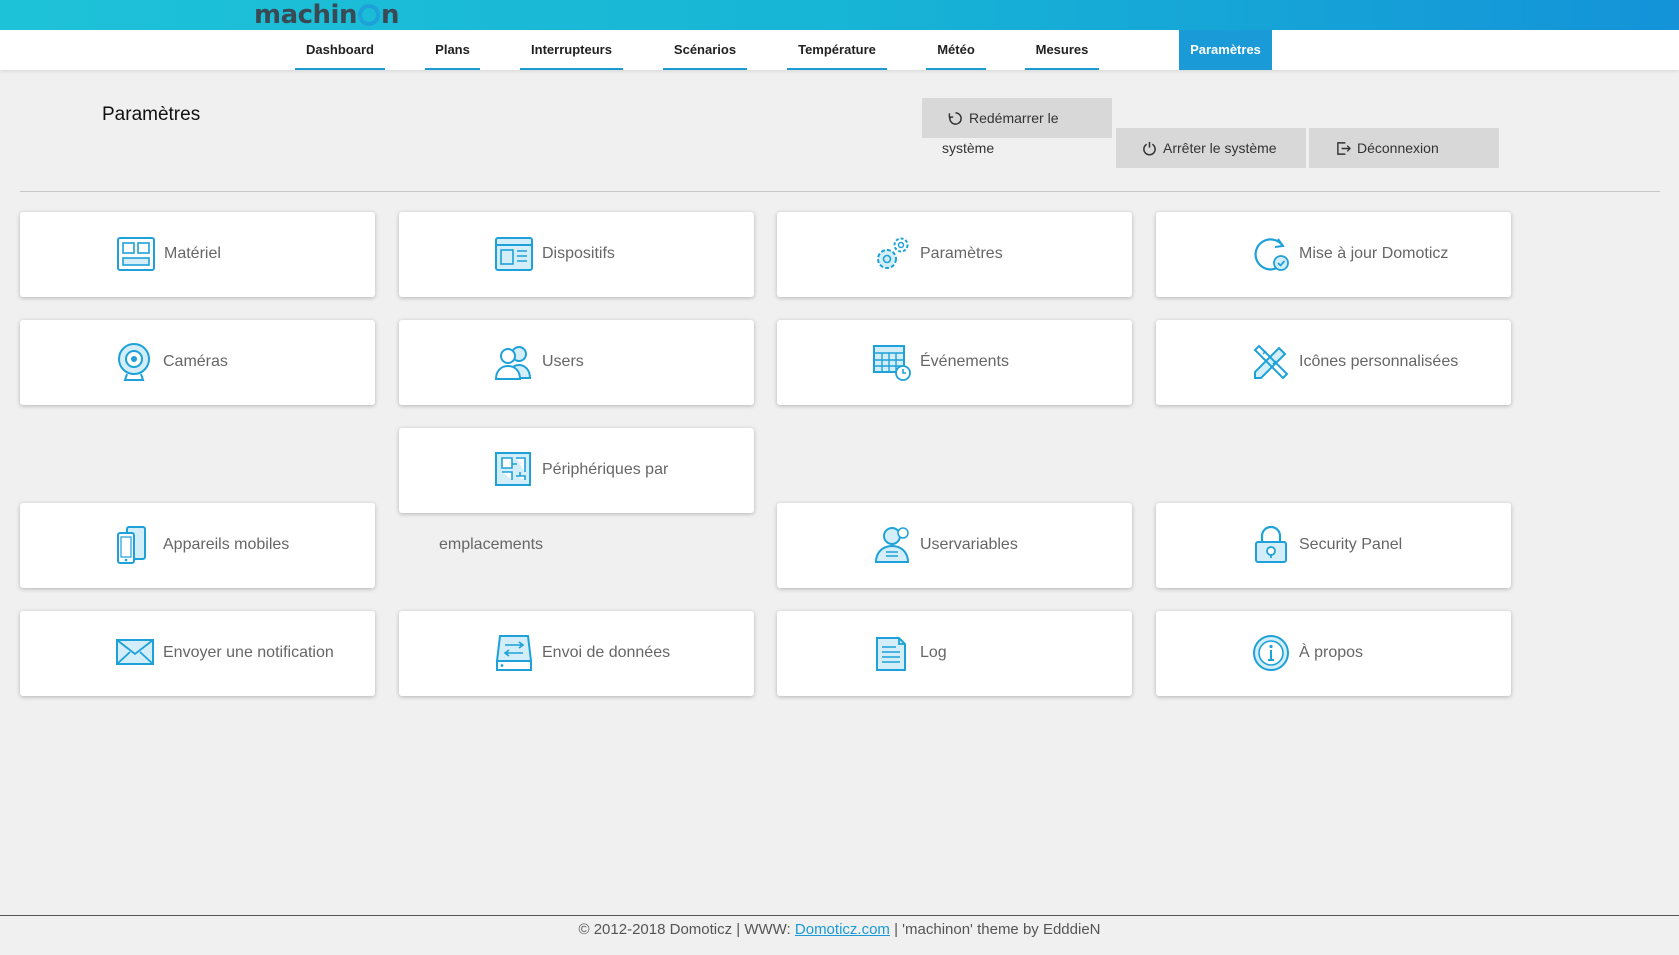  Describe the element at coordinates (513, 469) in the screenshot. I see `room-plan-icon` at that location.